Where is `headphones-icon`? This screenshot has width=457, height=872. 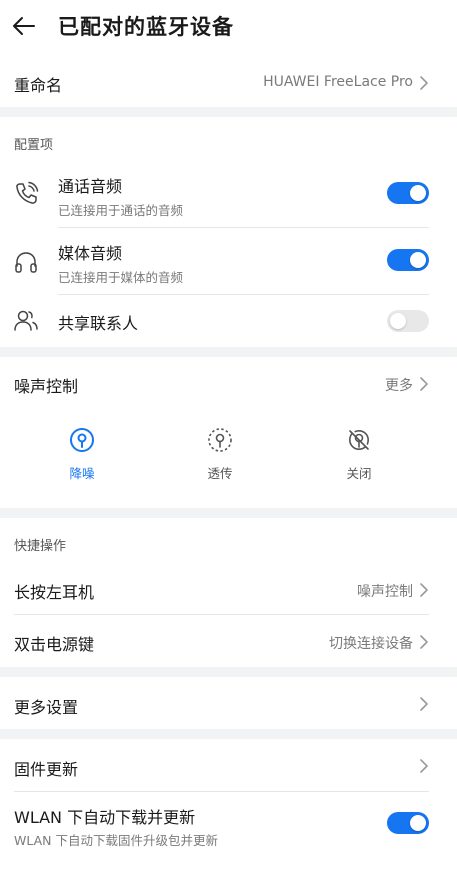 headphones-icon is located at coordinates (26, 262).